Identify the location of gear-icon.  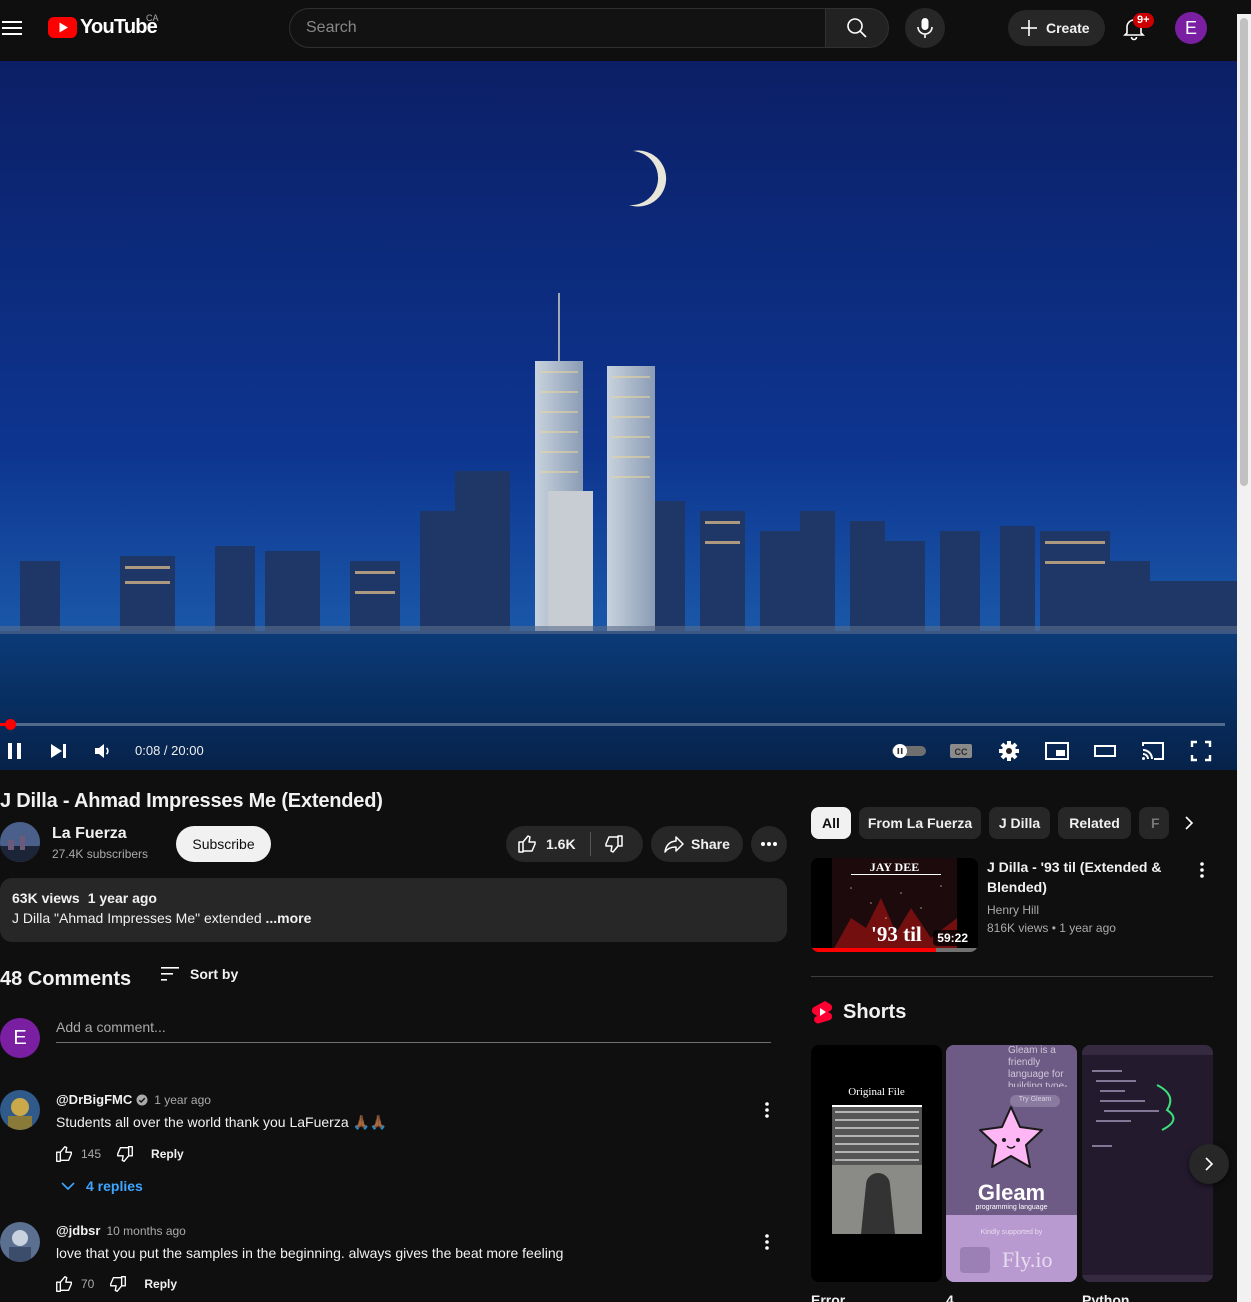
(1009, 751).